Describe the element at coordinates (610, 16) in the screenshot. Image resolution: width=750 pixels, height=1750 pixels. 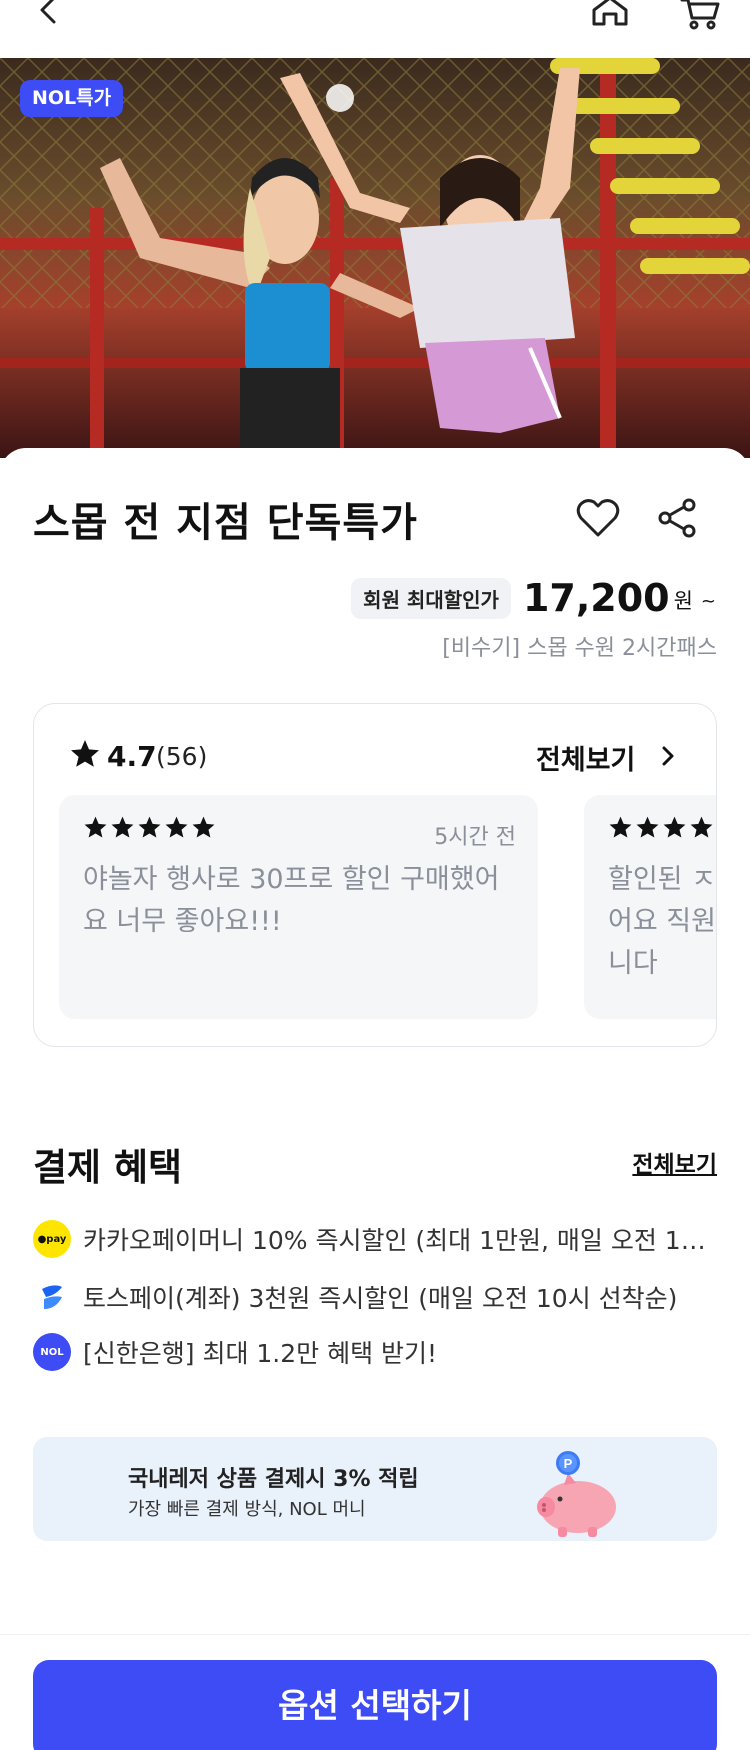
I see `home-icon` at that location.